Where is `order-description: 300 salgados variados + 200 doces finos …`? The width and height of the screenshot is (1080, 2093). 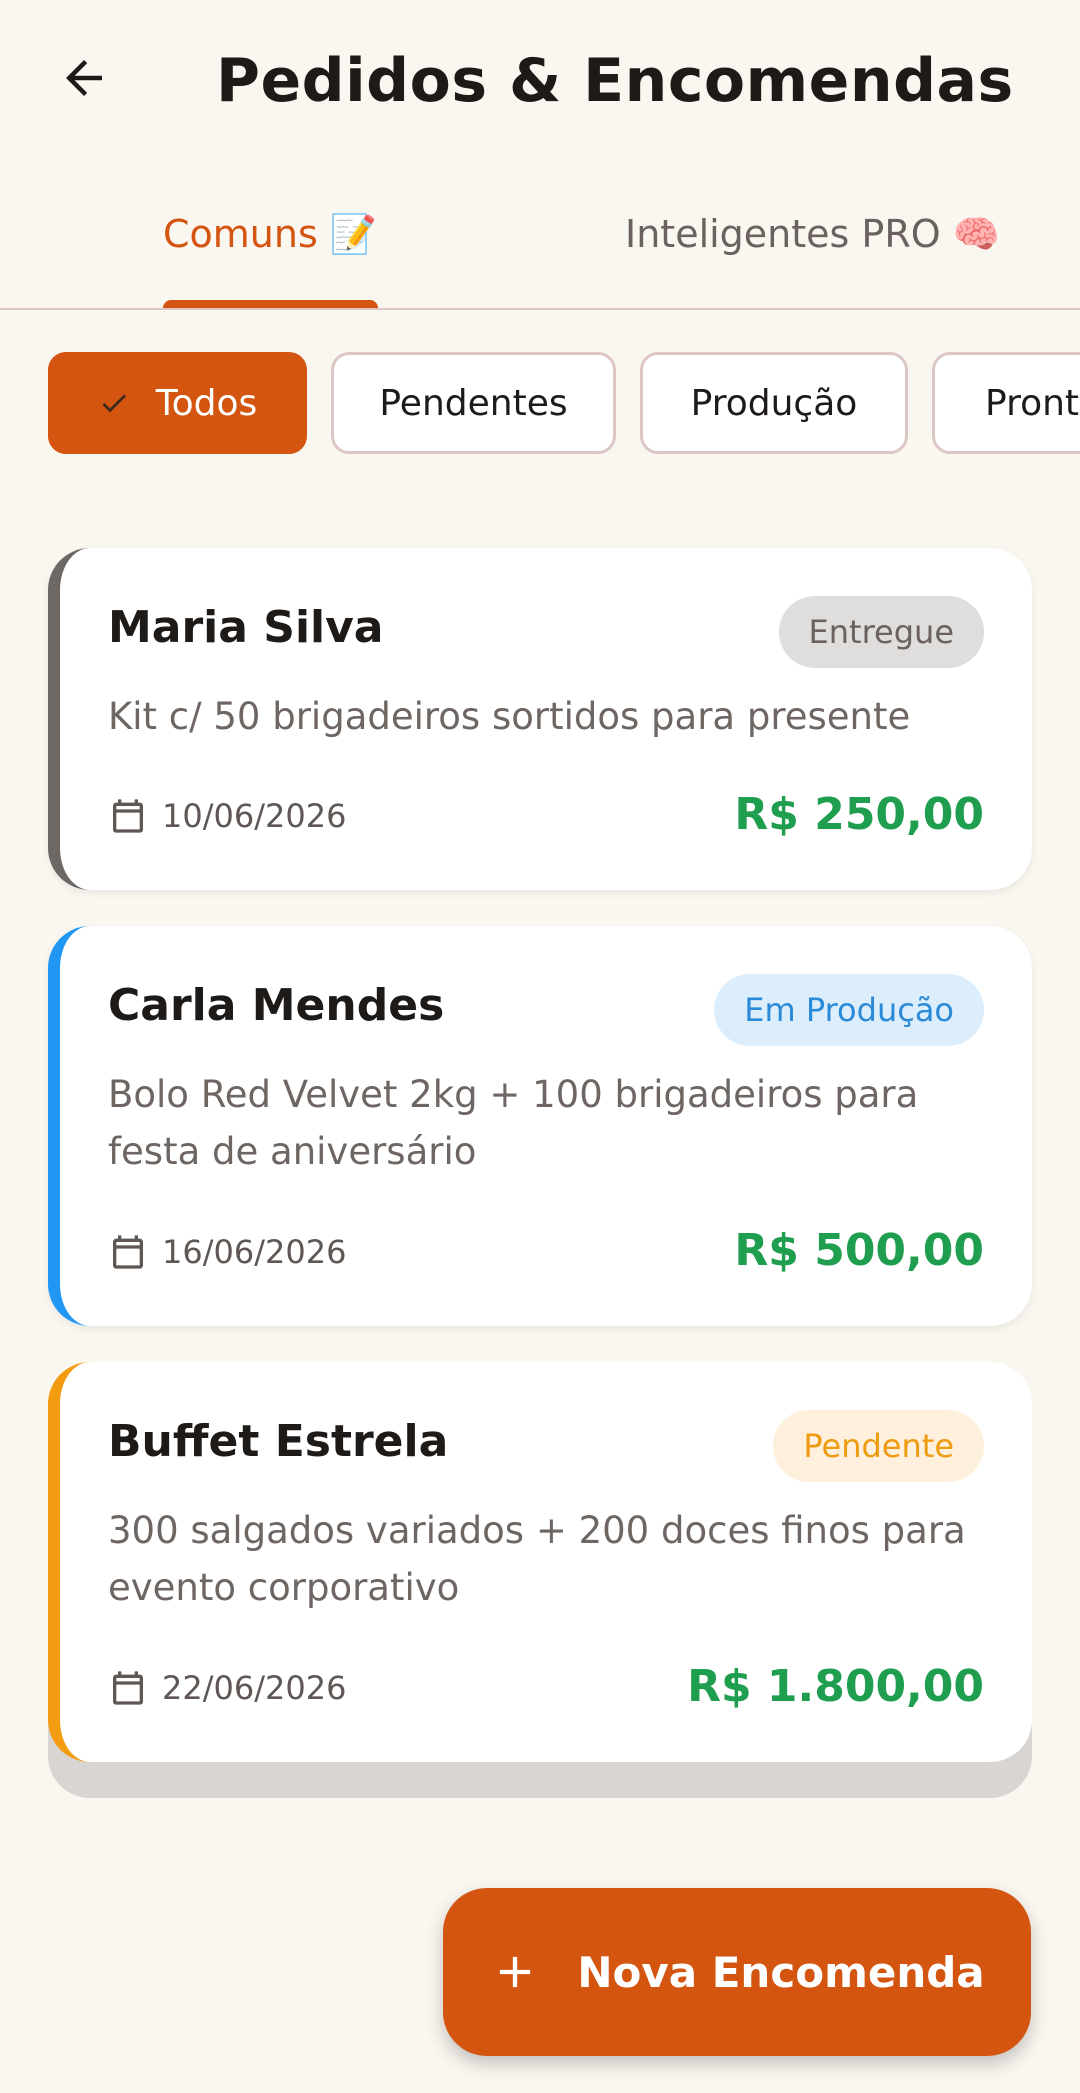
order-description: 300 salgados variados + 200 doces finos … is located at coordinates (537, 1559).